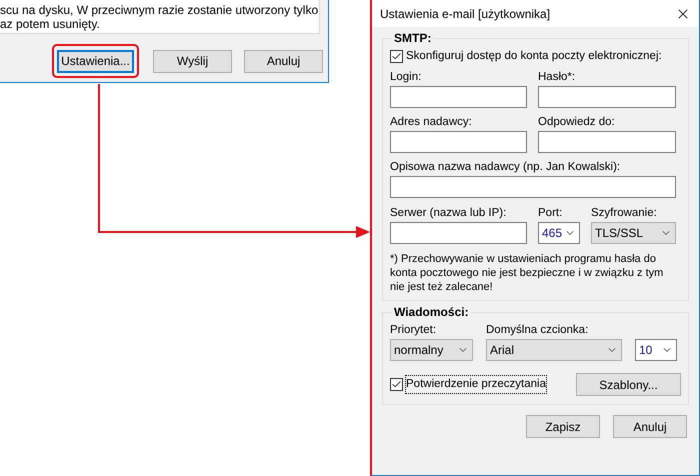 The width and height of the screenshot is (700, 476). Describe the element at coordinates (551, 213) in the screenshot. I see `field-label: Port:` at that location.